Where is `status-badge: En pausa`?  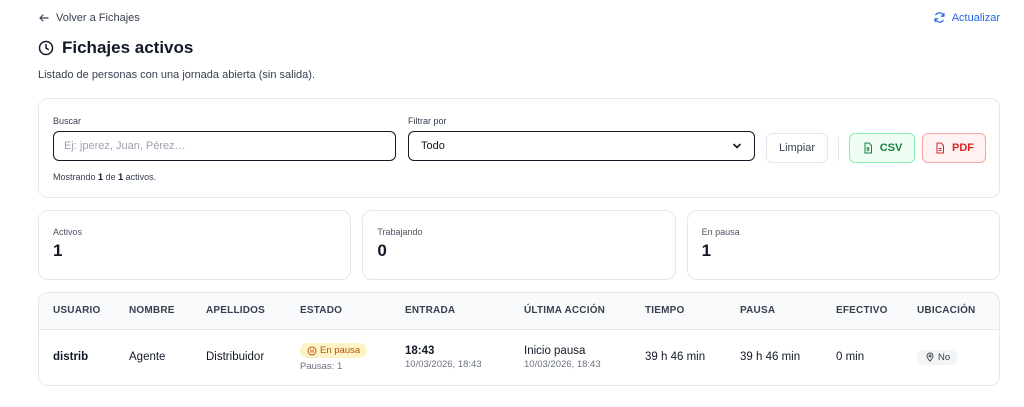
status-badge: En pausa is located at coordinates (334, 350).